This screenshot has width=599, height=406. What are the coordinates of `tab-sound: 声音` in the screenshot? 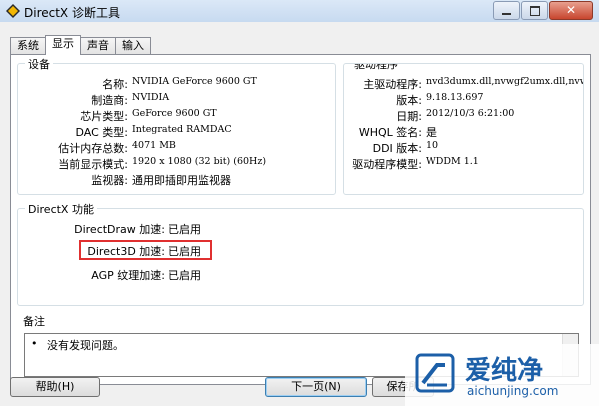 It's located at (98, 45).